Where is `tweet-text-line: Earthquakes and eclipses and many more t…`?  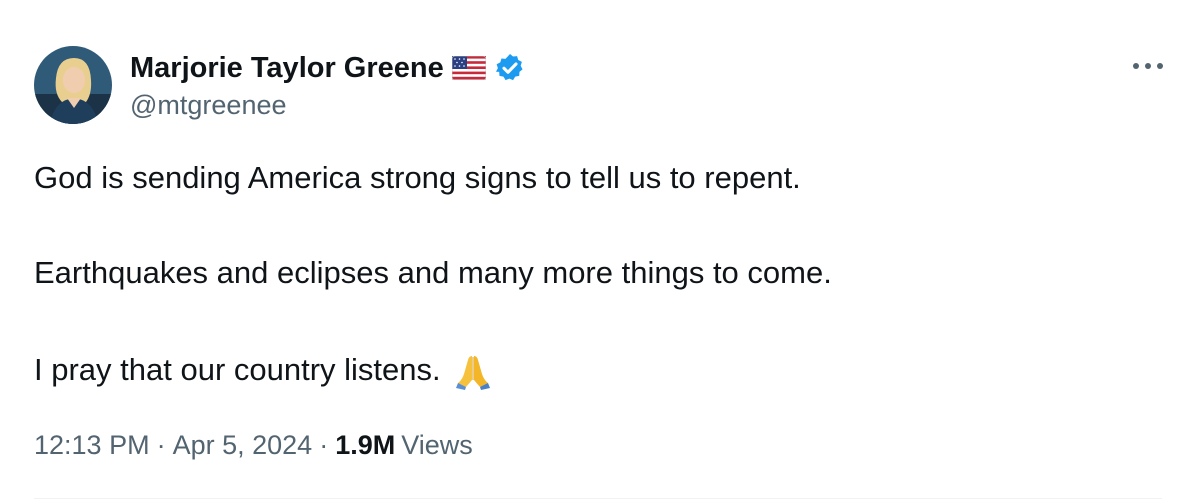
tweet-text-line: Earthquakes and eclipses and many more t… is located at coordinates (433, 272).